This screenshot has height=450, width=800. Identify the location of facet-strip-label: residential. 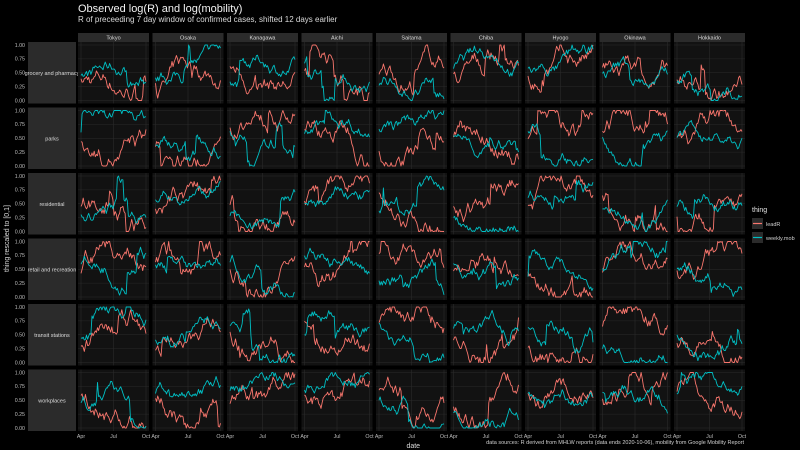
(51, 205).